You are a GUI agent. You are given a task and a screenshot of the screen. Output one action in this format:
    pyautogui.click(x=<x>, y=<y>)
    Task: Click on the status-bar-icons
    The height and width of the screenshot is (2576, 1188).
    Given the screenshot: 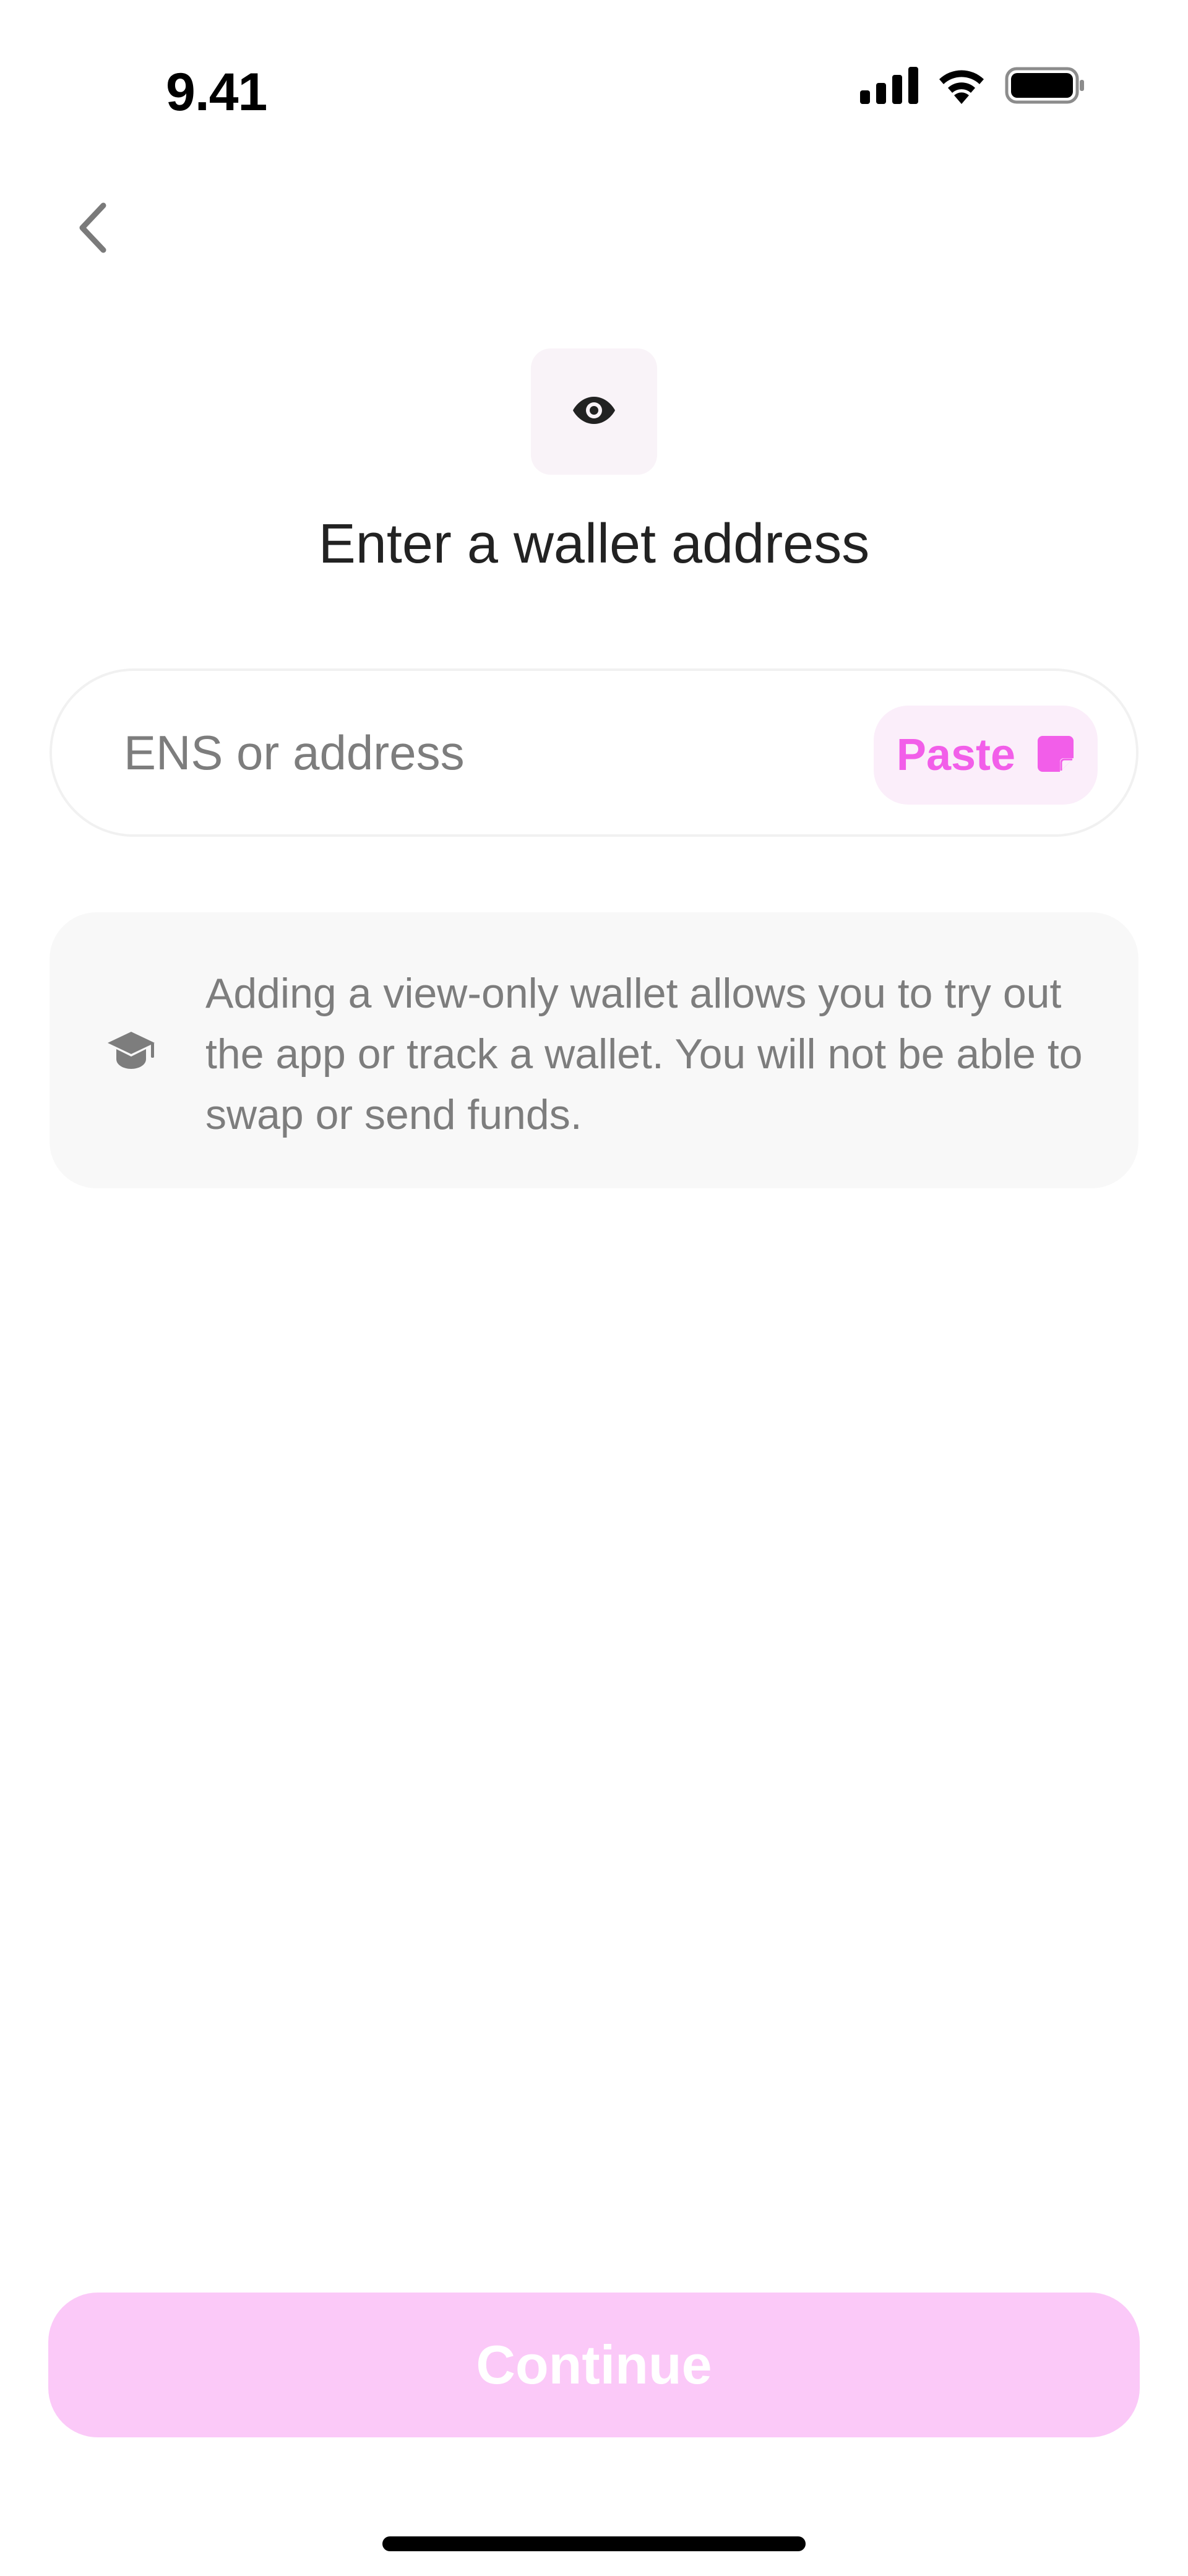 What is the action you would take?
    pyautogui.click(x=972, y=86)
    